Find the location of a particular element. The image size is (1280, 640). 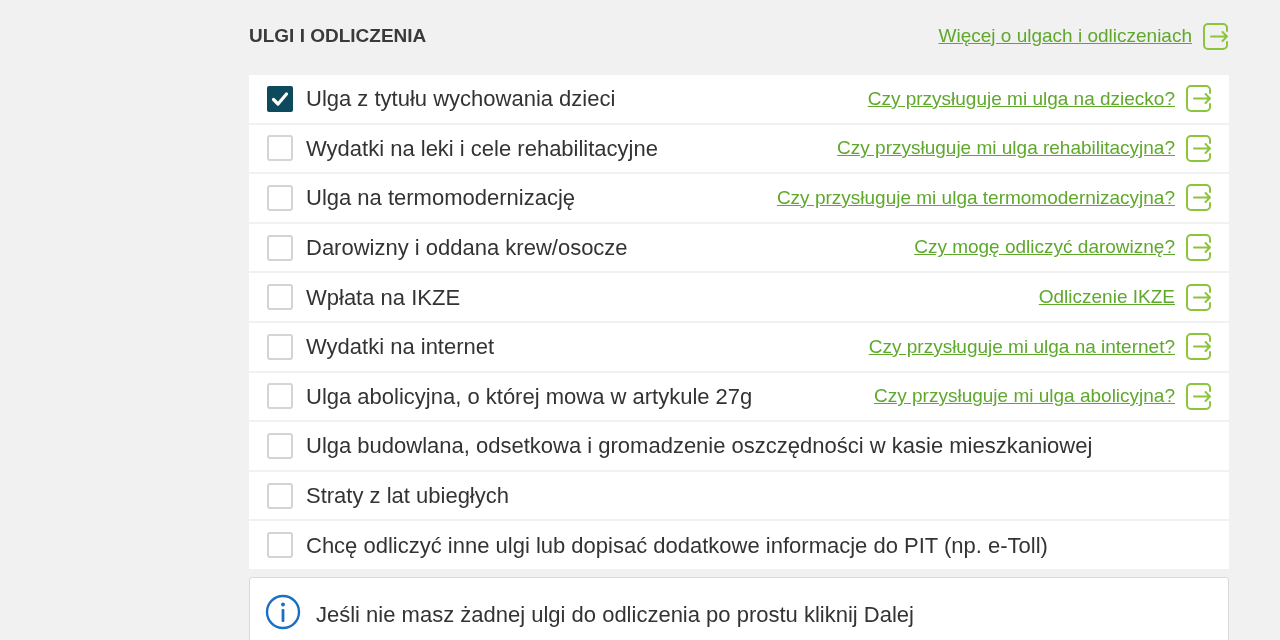

relief-label: Wpłata na IKZE is located at coordinates (383, 297).